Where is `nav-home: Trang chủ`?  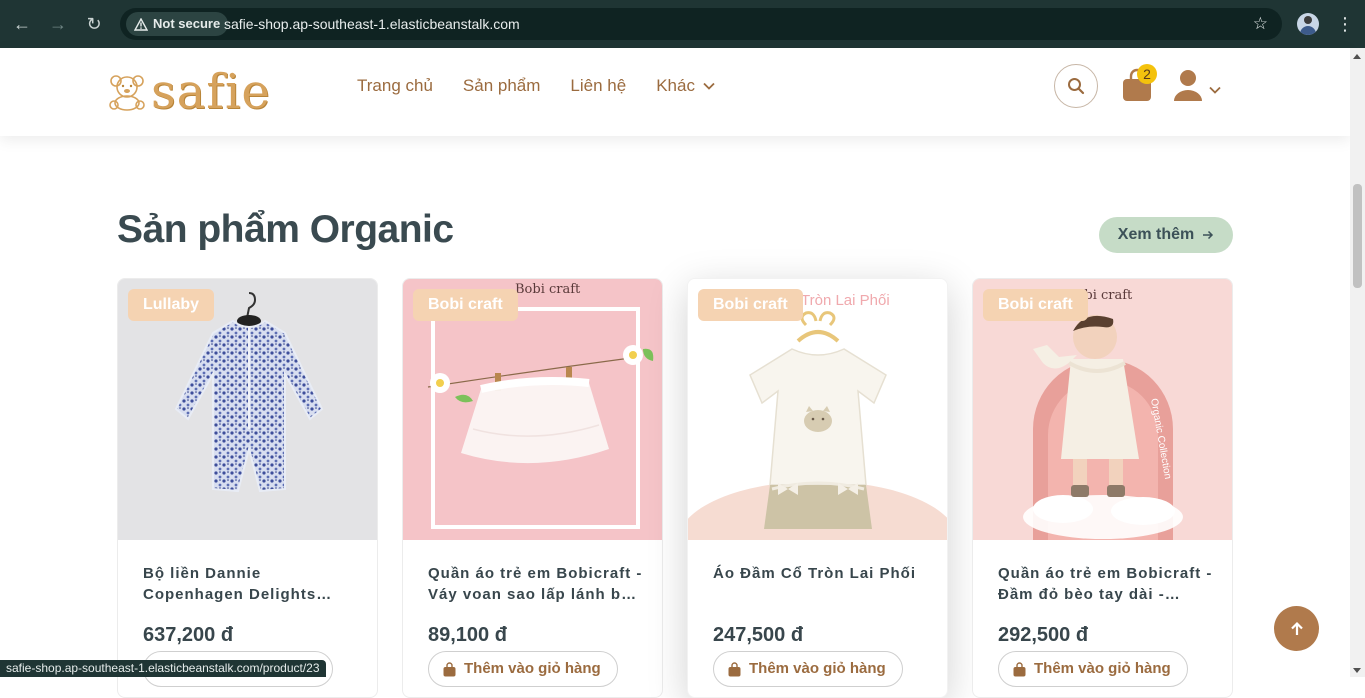 nav-home: Trang chủ is located at coordinates (395, 86).